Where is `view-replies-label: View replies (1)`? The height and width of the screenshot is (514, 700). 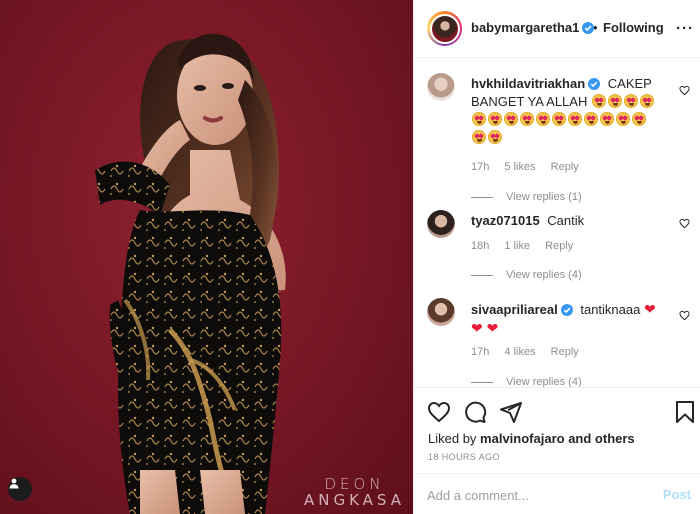
view-replies-label: View replies (1) is located at coordinates (544, 197).